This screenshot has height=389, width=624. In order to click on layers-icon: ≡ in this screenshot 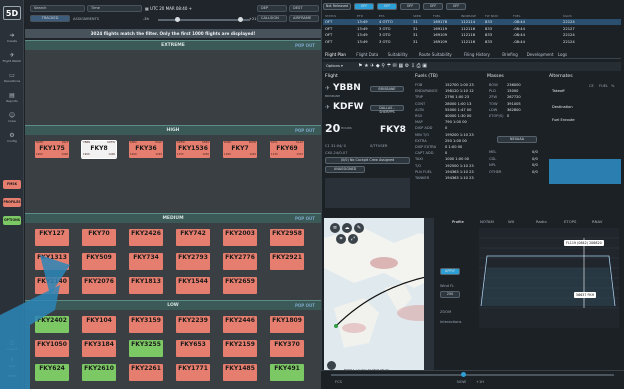, I will do `click(335, 228)`.